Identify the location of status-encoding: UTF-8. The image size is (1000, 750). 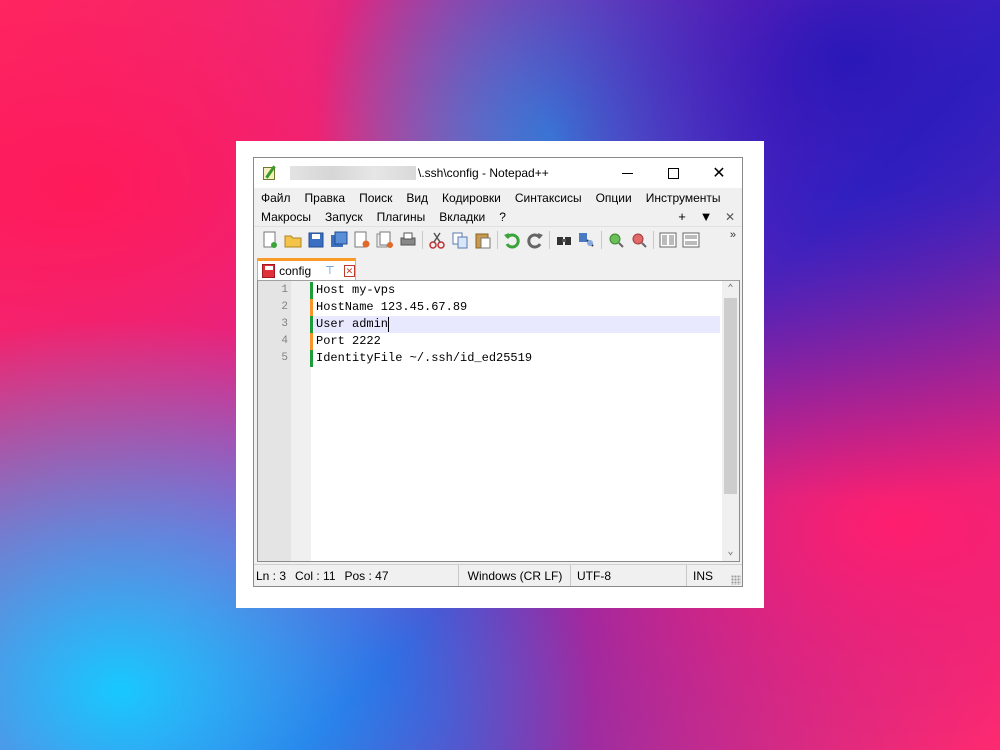
(629, 575).